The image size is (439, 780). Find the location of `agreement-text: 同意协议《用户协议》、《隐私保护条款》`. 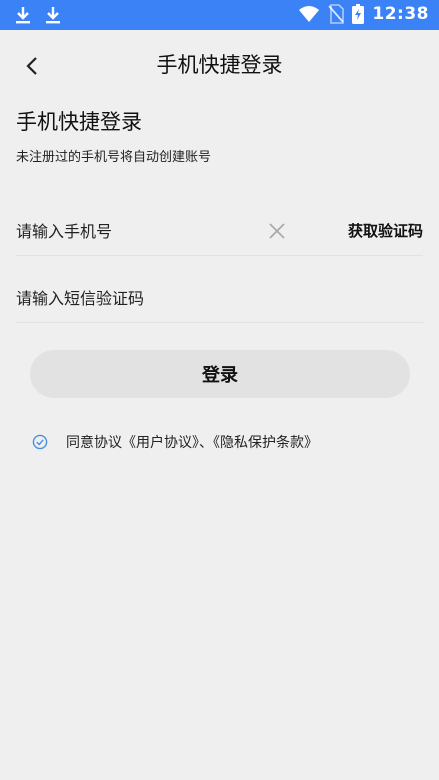

agreement-text: 同意协议《用户协议》、《隐私保护条款》 is located at coordinates (192, 442).